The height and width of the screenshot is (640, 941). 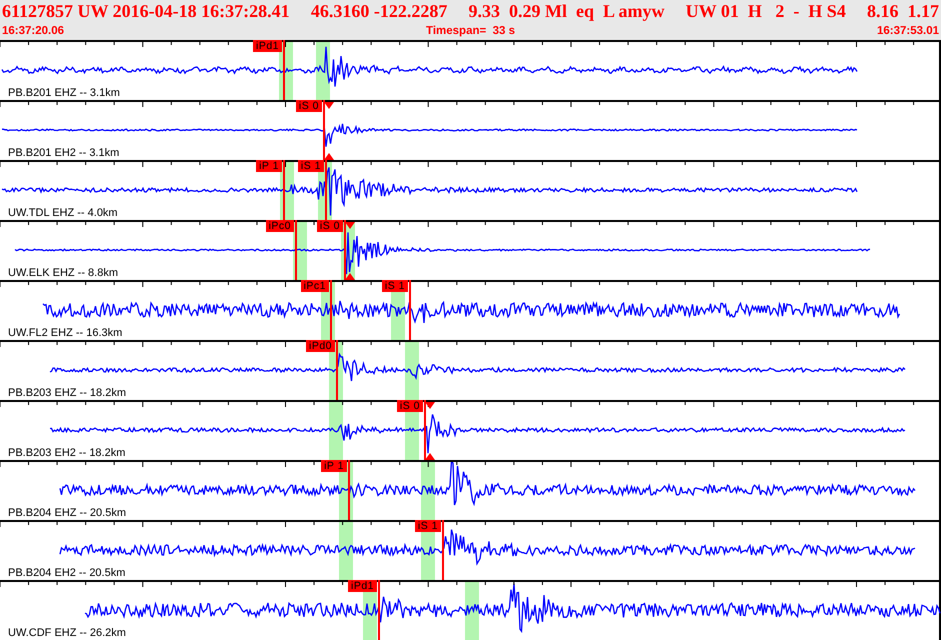 I want to click on station-label: UW.CDF EHZ -- 26.2km, so click(x=67, y=633).